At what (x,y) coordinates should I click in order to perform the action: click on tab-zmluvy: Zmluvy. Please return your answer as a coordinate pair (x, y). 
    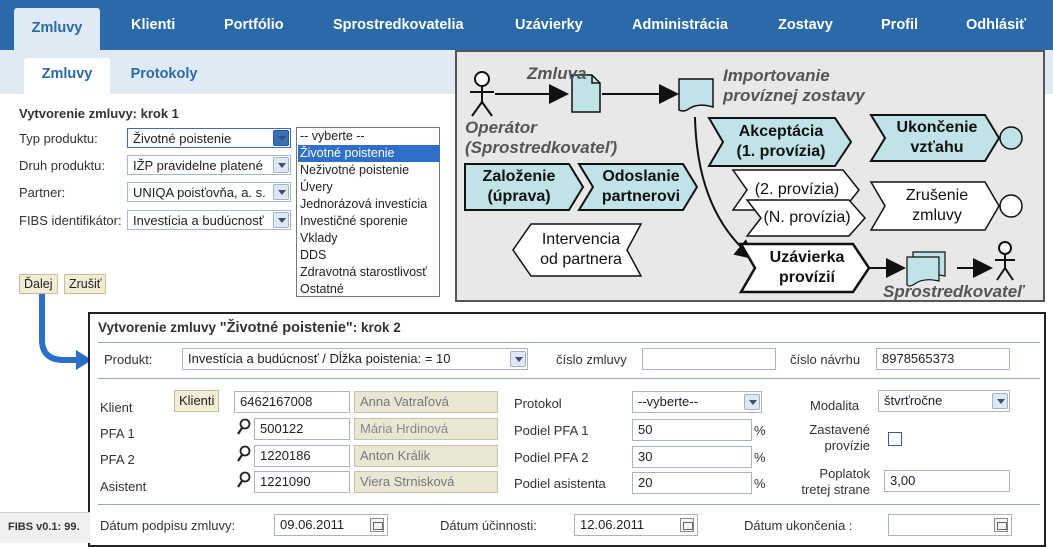
    Looking at the image, I should click on (67, 76).